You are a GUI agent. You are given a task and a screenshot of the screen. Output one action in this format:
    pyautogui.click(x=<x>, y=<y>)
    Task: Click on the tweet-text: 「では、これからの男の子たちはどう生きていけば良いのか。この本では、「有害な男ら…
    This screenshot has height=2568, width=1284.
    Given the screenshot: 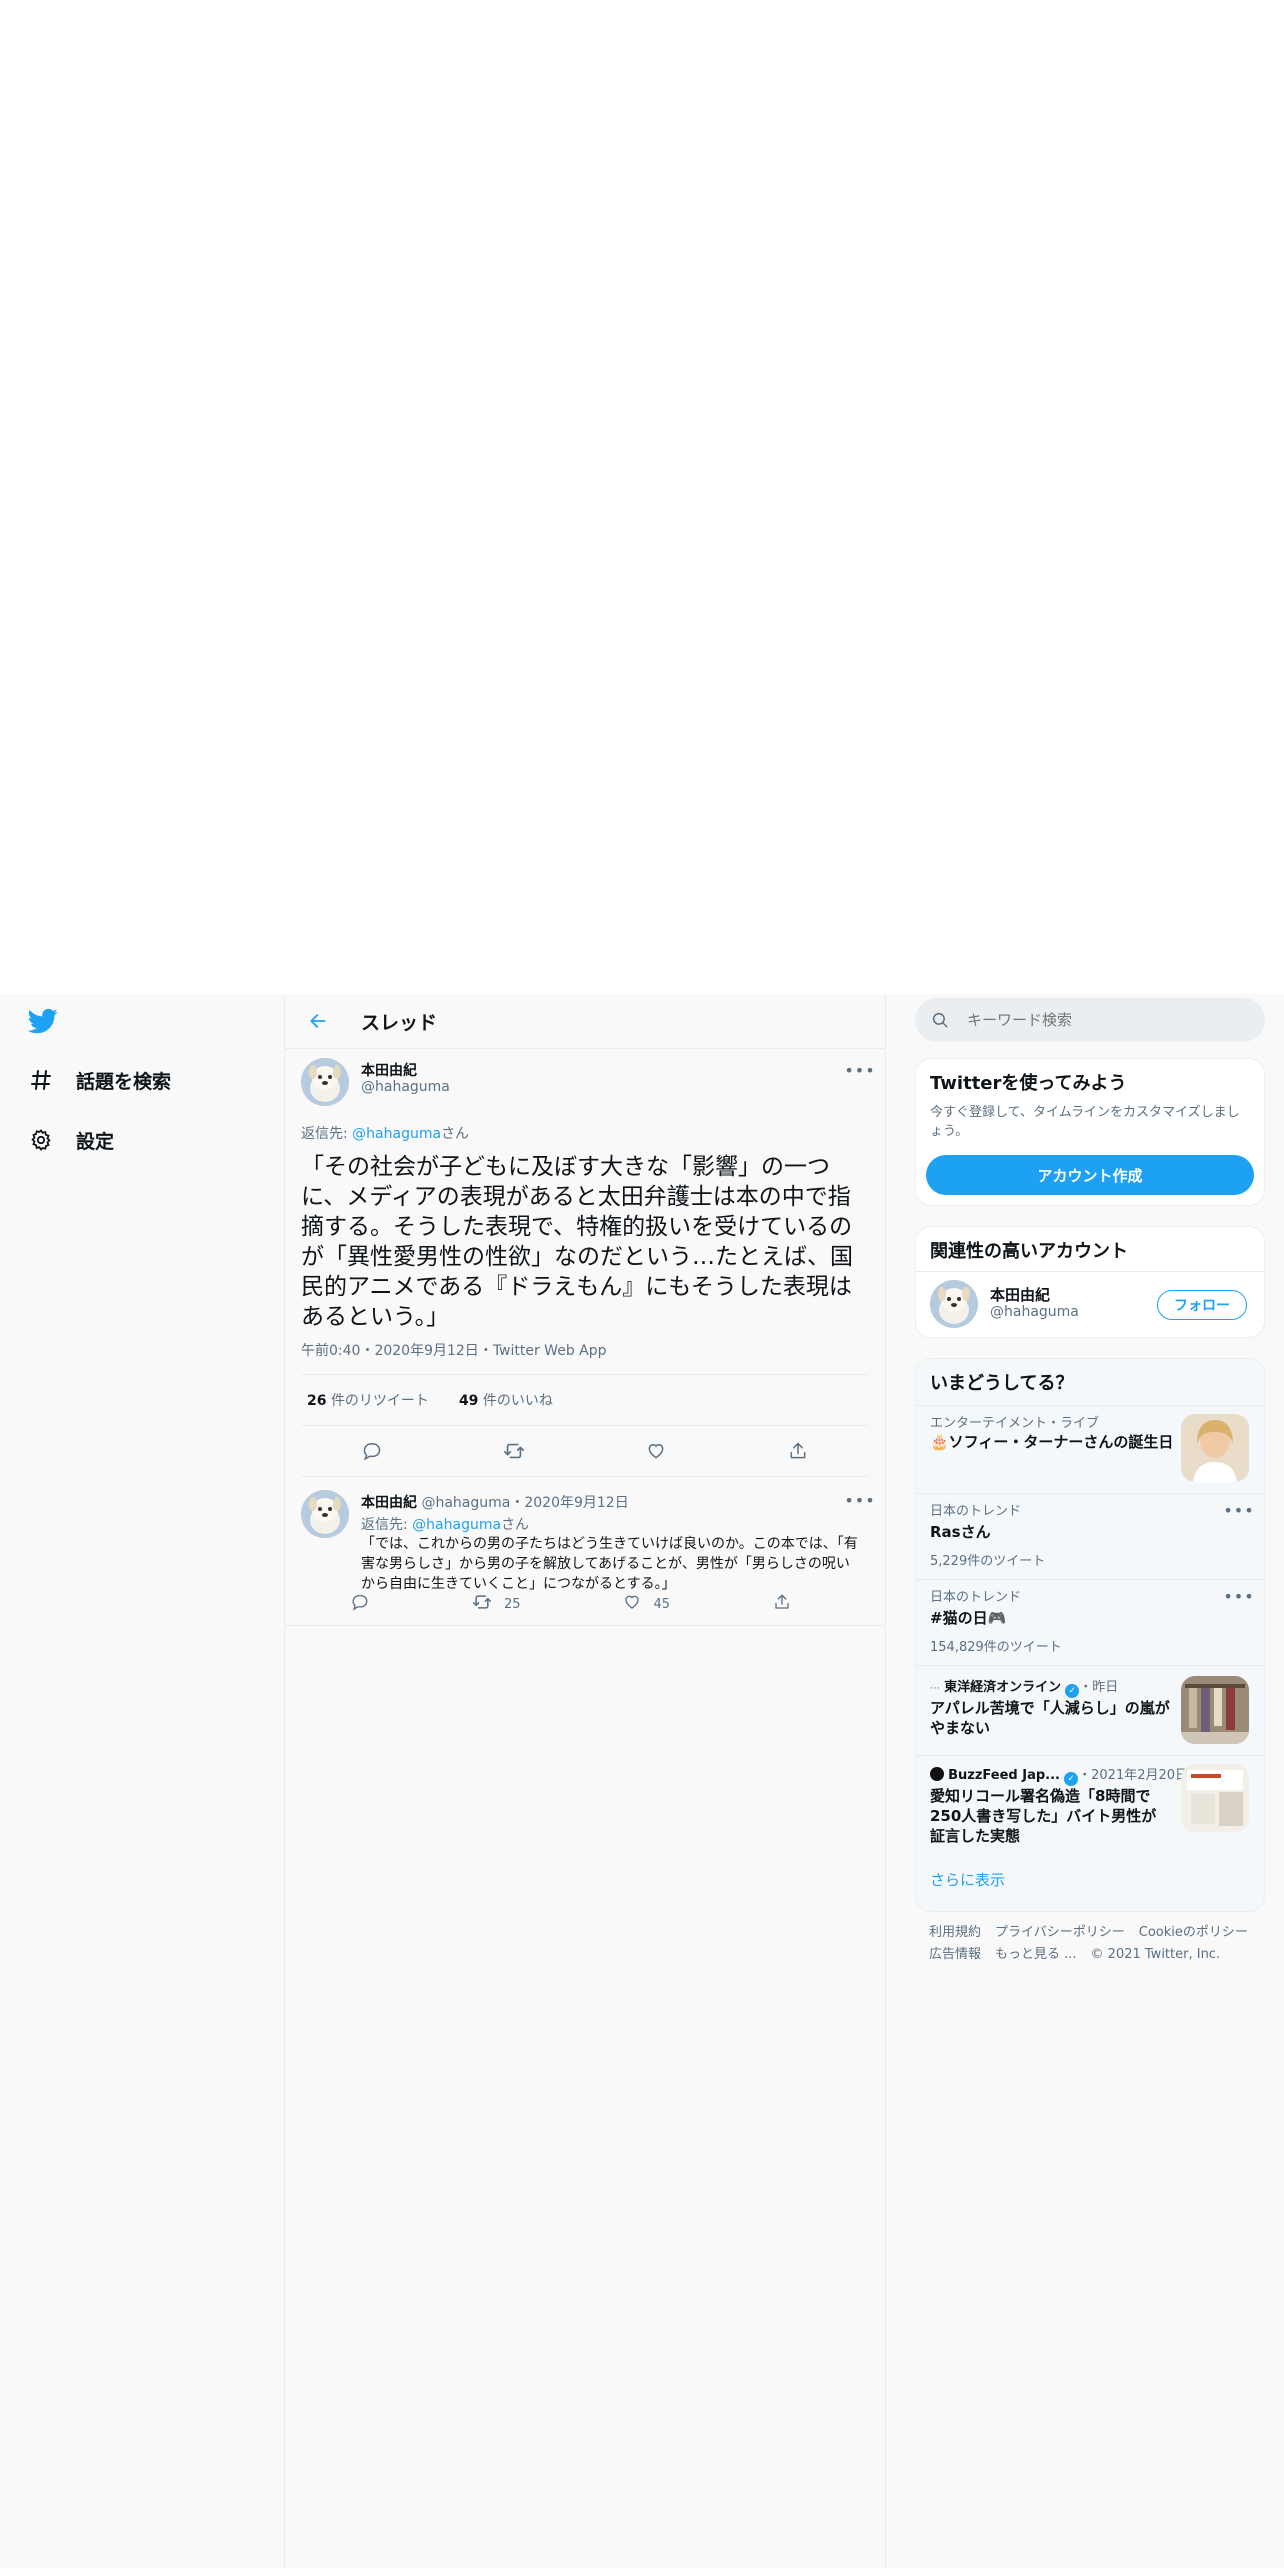 What is the action you would take?
    pyautogui.click(x=609, y=1564)
    